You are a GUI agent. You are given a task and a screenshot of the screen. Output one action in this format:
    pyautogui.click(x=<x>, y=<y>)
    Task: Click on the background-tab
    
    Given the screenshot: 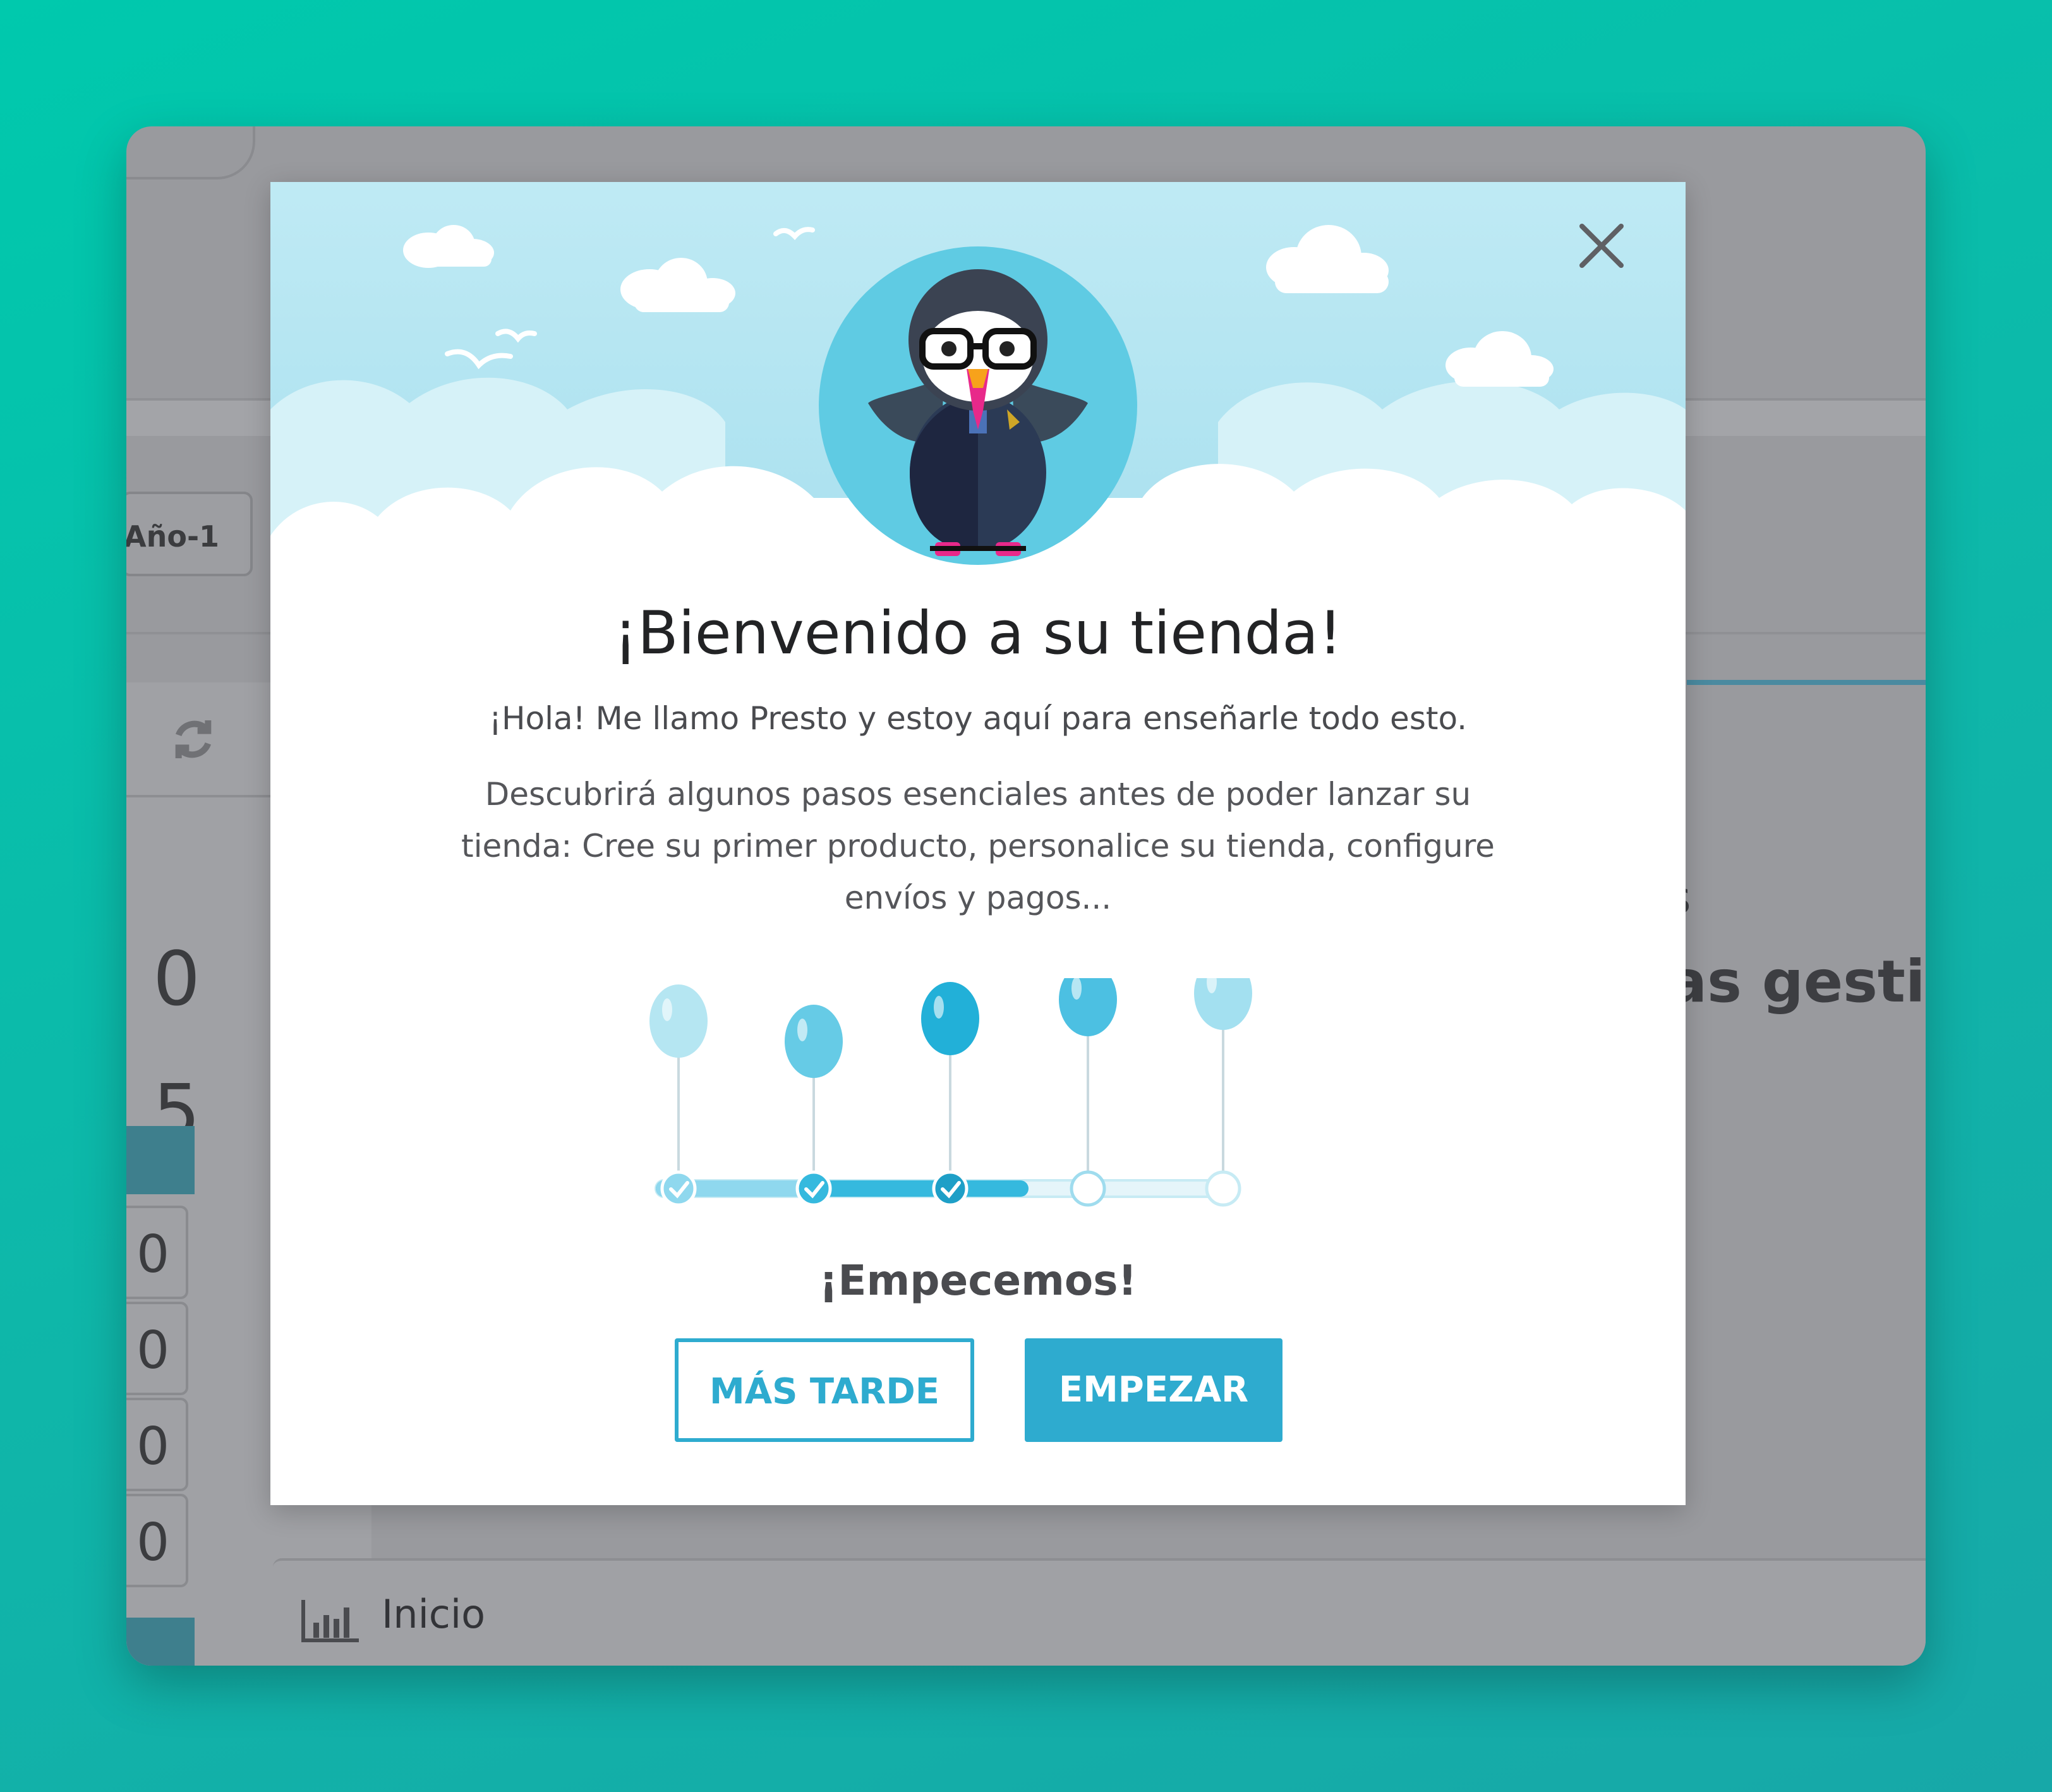 What is the action you would take?
    pyautogui.click(x=190, y=152)
    